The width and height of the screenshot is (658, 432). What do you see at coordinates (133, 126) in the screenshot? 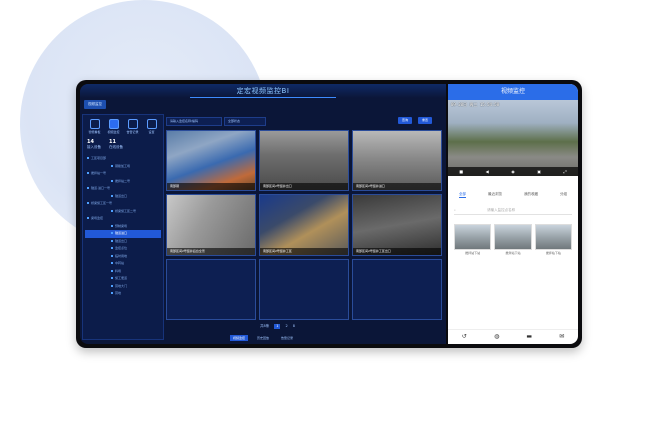
I see `alarm-button: 告警记录` at bounding box center [133, 126].